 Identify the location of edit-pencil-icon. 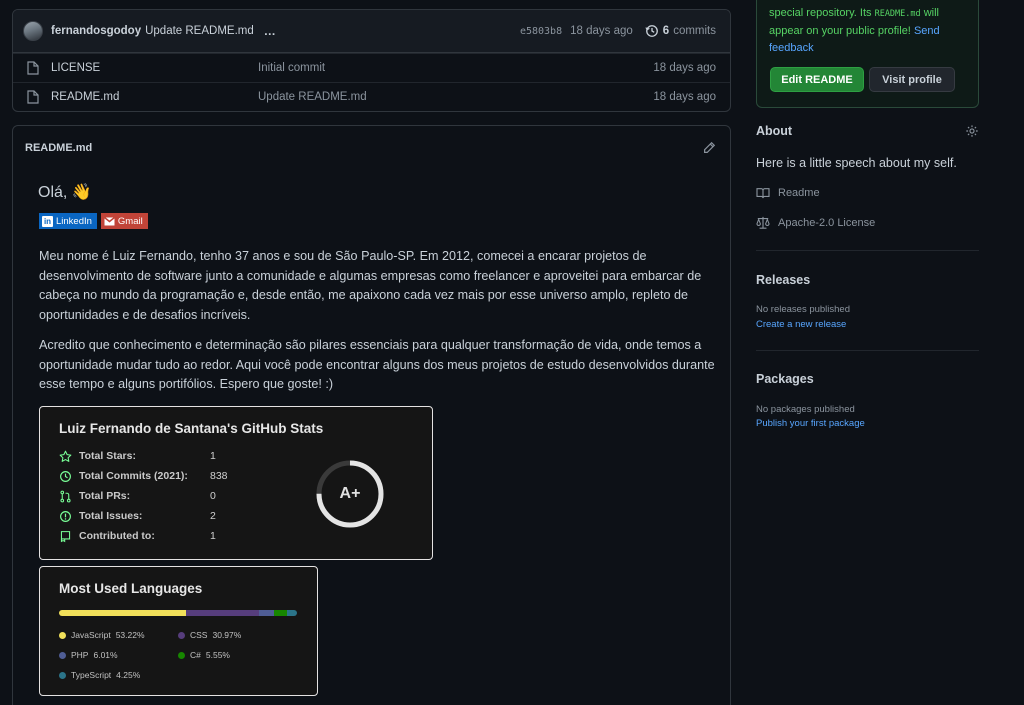
(709, 148).